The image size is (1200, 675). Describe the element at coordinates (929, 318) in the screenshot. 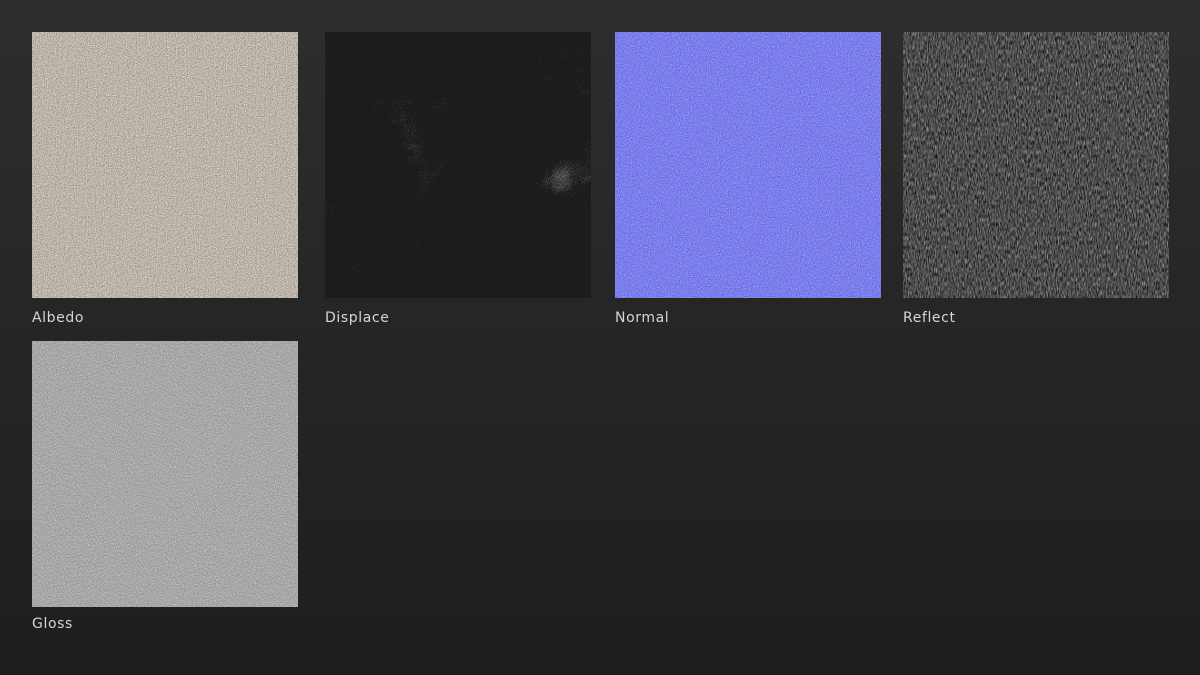

I see `texture-label-reflect: Reflect` at that location.